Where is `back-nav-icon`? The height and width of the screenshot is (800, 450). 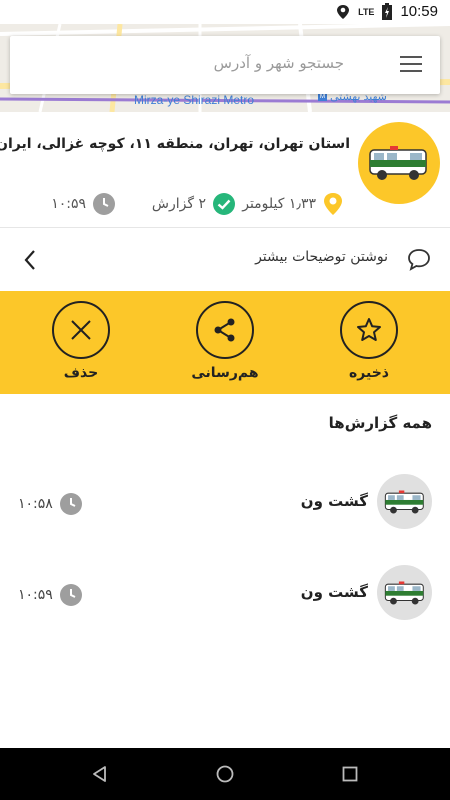
back-nav-icon is located at coordinates (100, 774).